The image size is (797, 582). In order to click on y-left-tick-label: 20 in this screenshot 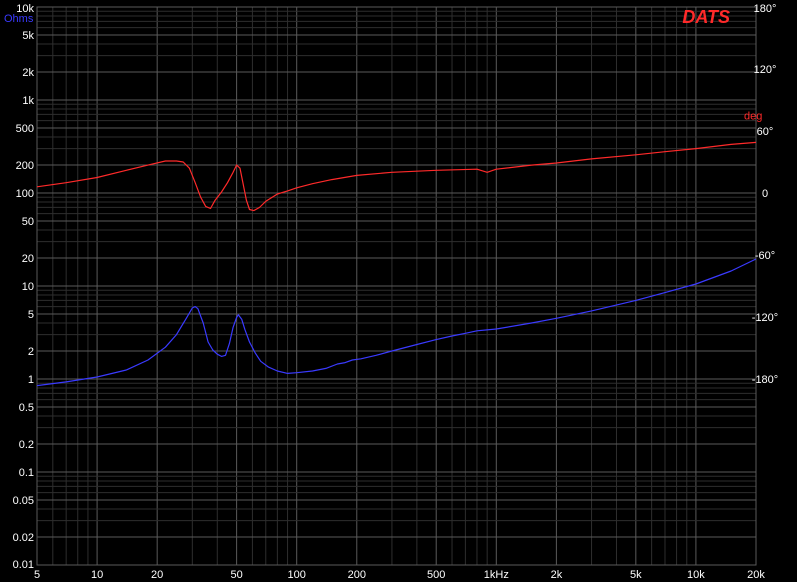, I will do `click(28, 259)`.